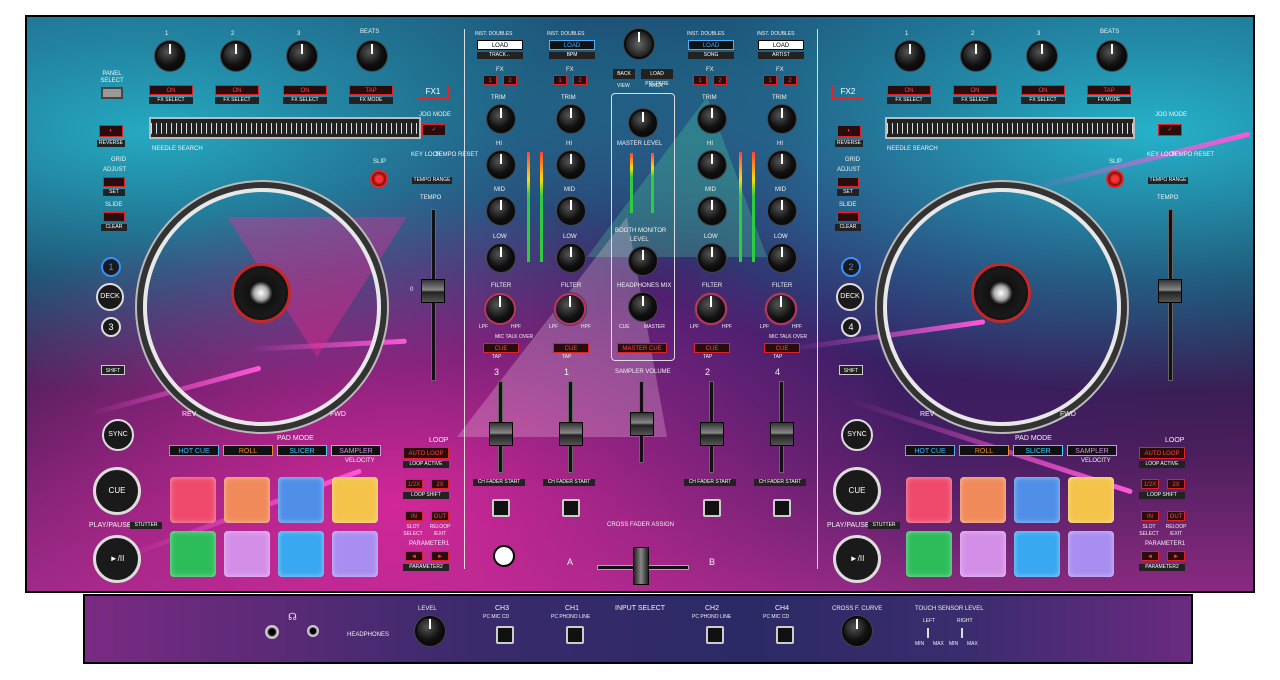 The height and width of the screenshot is (680, 1280). I want to click on fx1-knob-beats, so click(372, 56).